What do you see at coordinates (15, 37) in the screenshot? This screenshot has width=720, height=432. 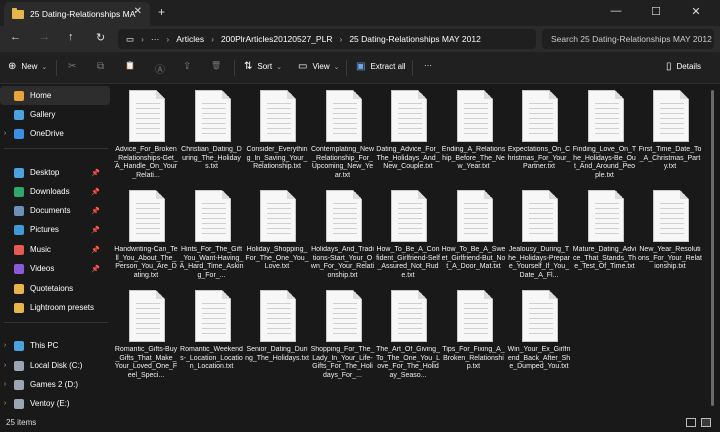 I see `back-button: ←` at bounding box center [15, 37].